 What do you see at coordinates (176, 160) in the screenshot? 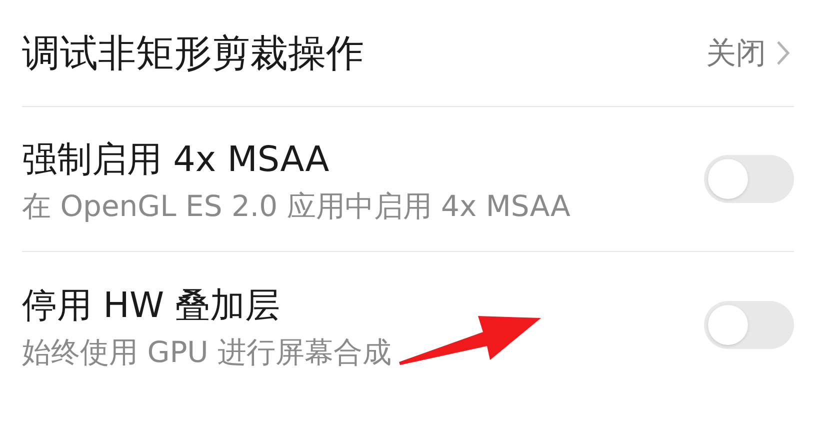
I see `setting-title: 强制启用 4x MSAA` at bounding box center [176, 160].